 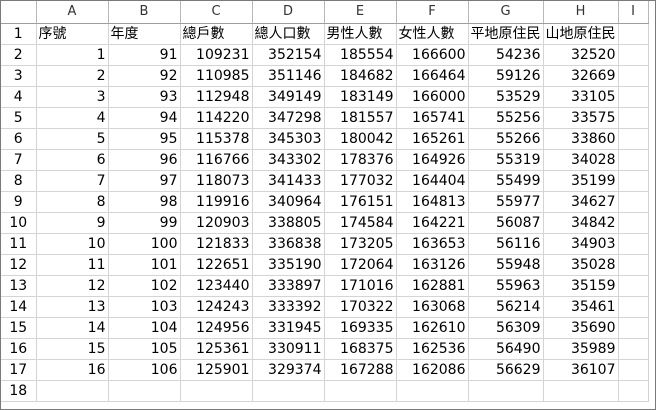 I want to click on cell: 33105, so click(x=581, y=97).